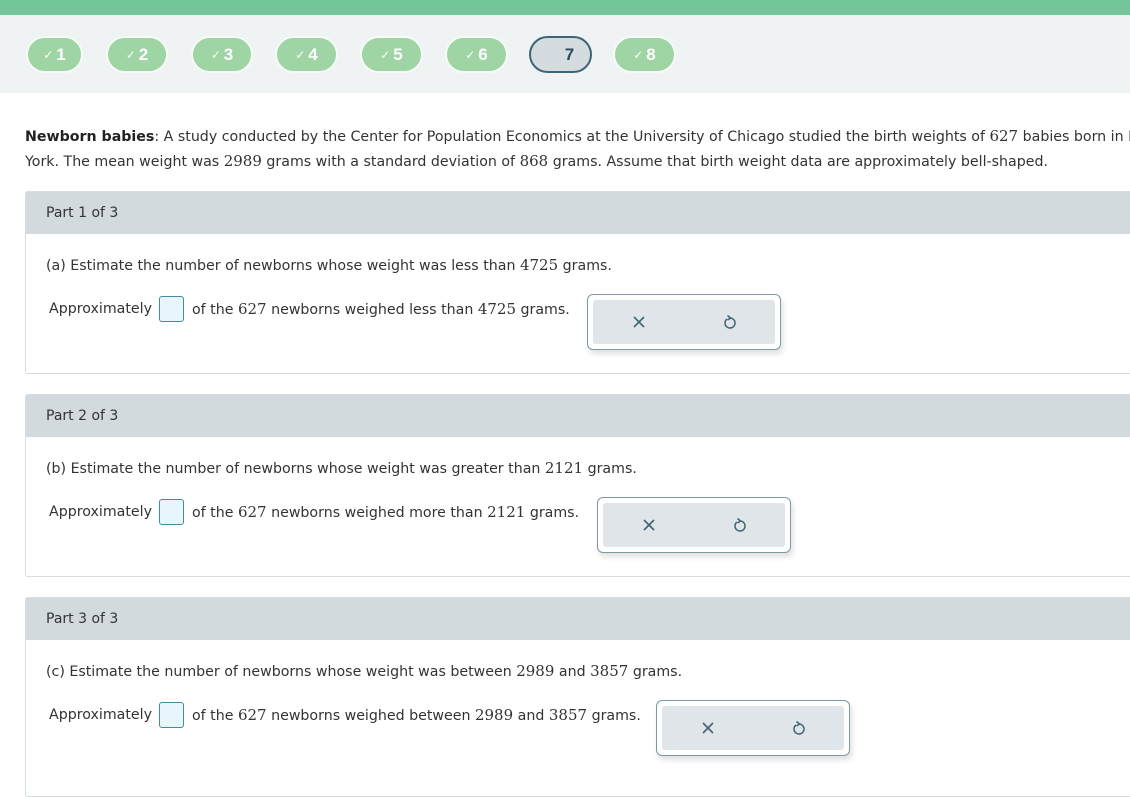 The width and height of the screenshot is (1130, 797). What do you see at coordinates (531, 716) in the screenshot?
I see `answer-fragment: and` at bounding box center [531, 716].